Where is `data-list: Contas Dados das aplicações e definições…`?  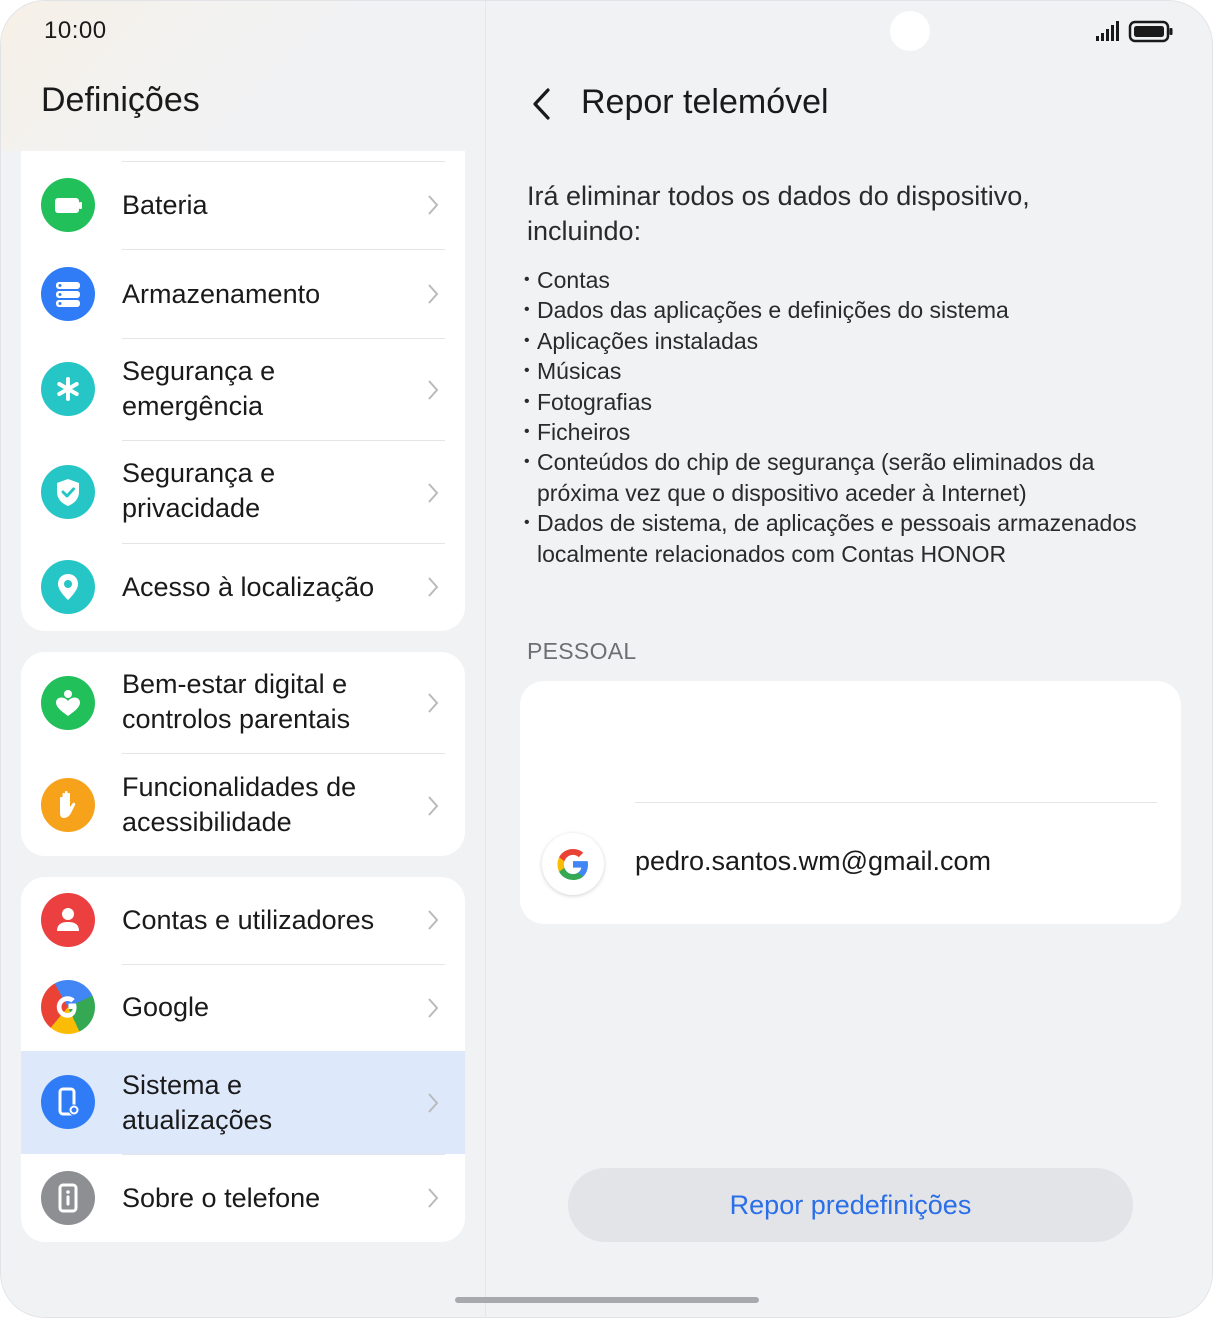
data-list: Contas Dados das aplicações e definições… is located at coordinates (844, 417).